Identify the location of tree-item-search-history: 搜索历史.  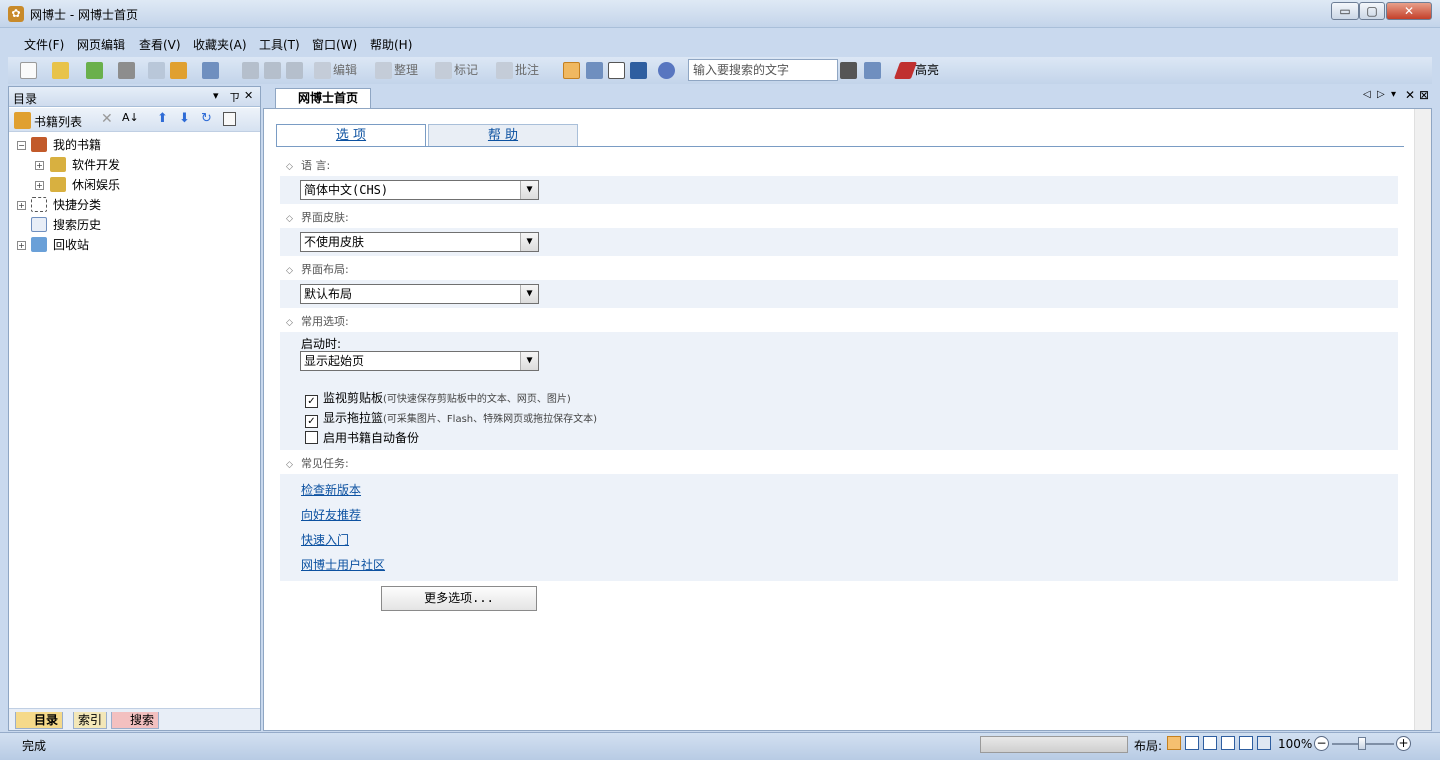
(77, 225).